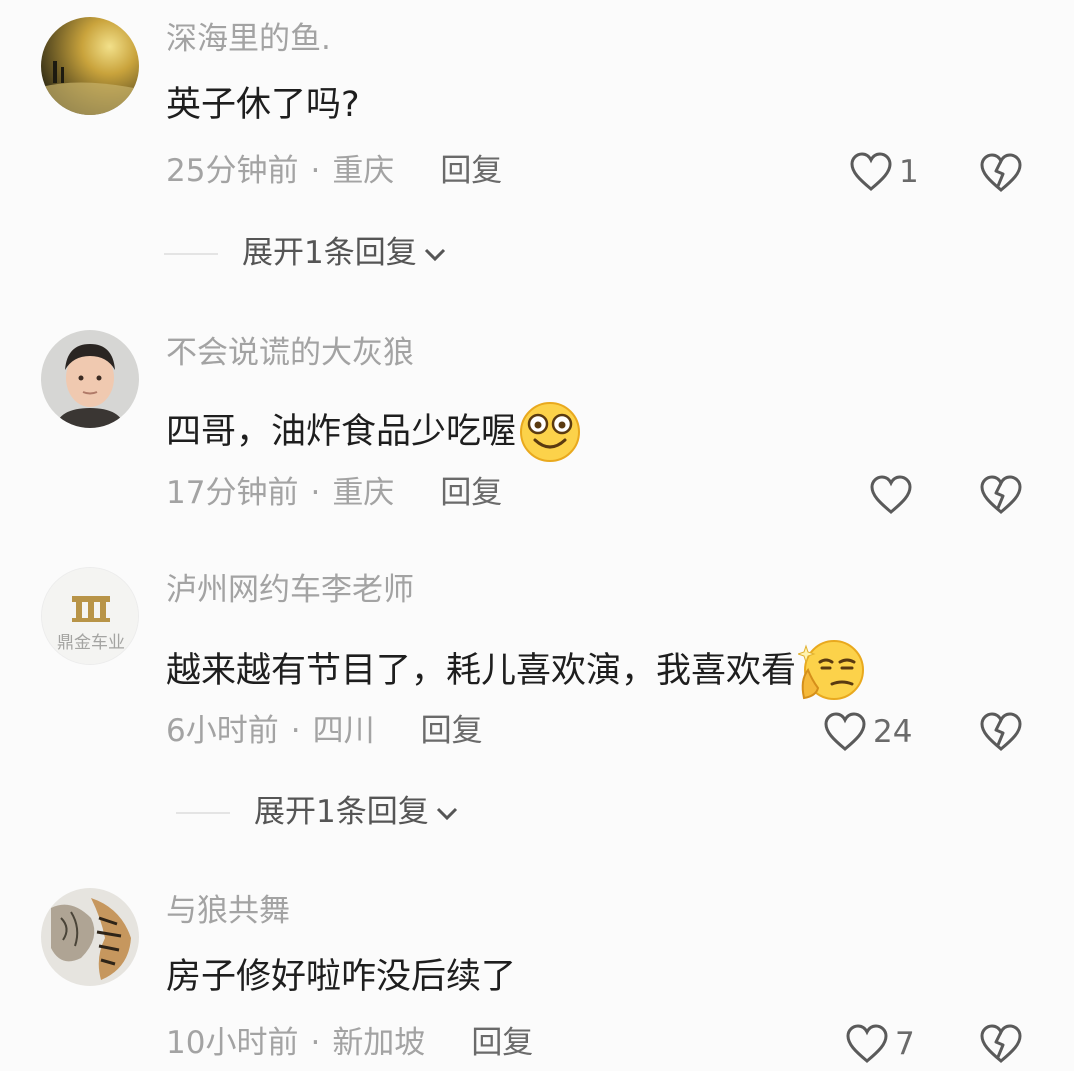  What do you see at coordinates (290, 353) in the screenshot?
I see `username: 不会说谎的大灰狼` at bounding box center [290, 353].